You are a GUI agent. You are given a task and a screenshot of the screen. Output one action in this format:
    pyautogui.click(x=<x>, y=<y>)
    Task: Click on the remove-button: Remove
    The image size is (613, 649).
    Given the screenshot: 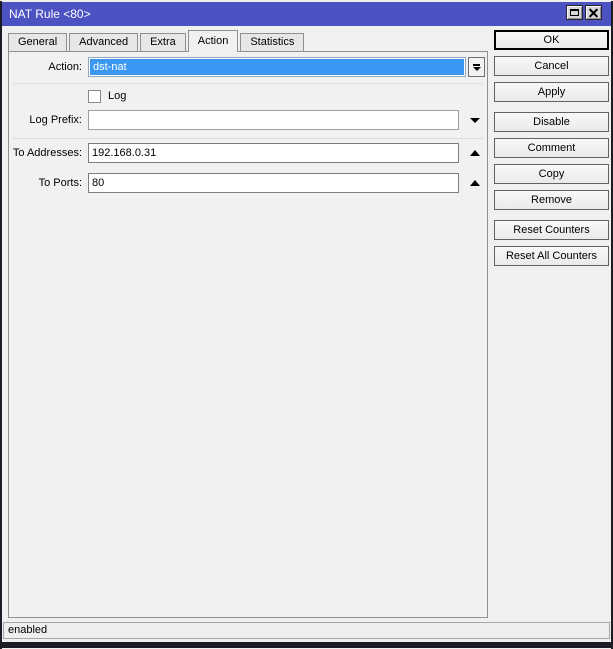 What is the action you would take?
    pyautogui.click(x=551, y=200)
    